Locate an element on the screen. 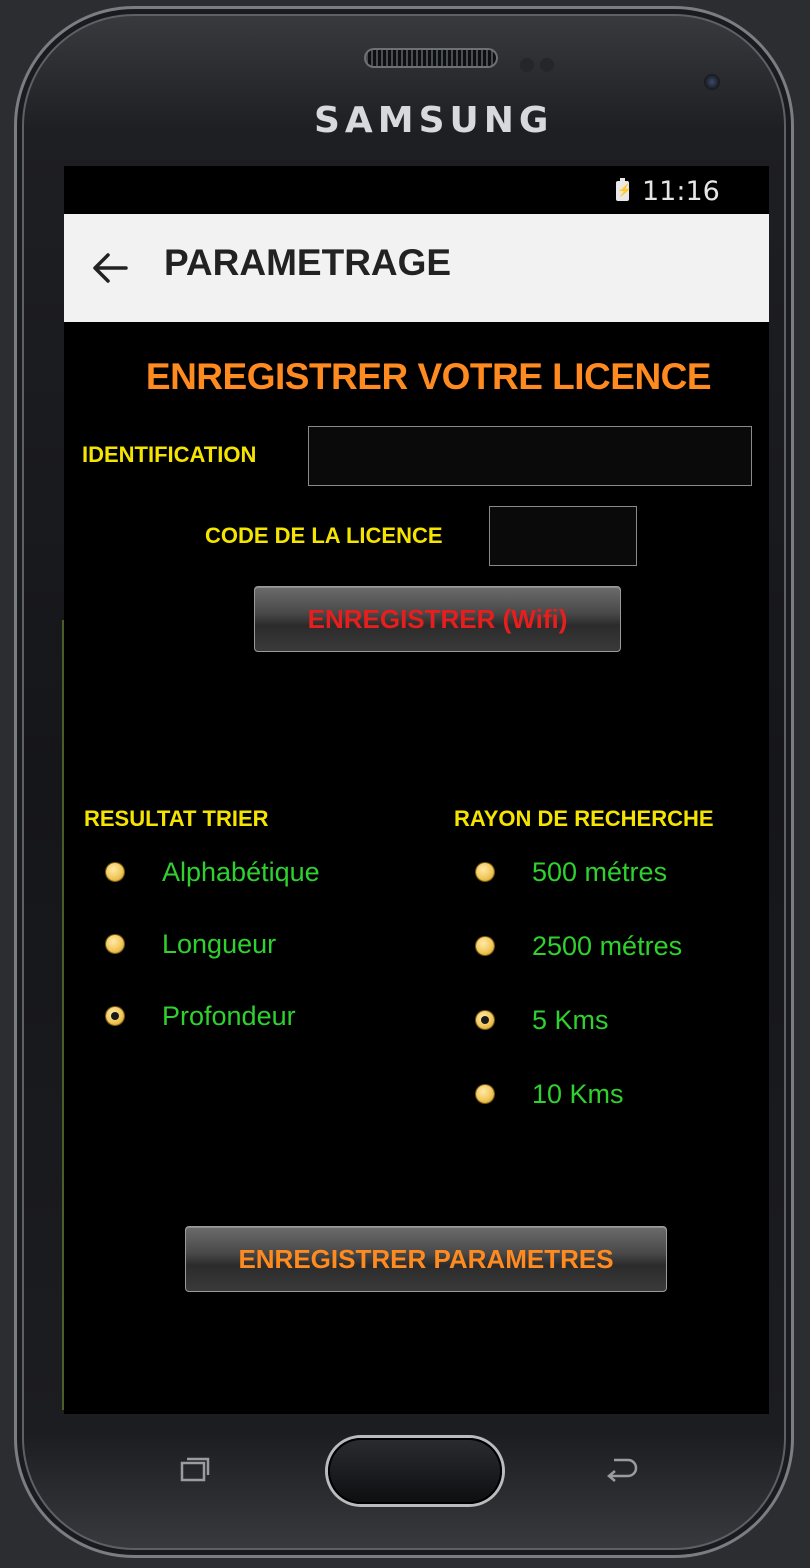  radius-option-2500m: 2500 métres is located at coordinates (579, 946).